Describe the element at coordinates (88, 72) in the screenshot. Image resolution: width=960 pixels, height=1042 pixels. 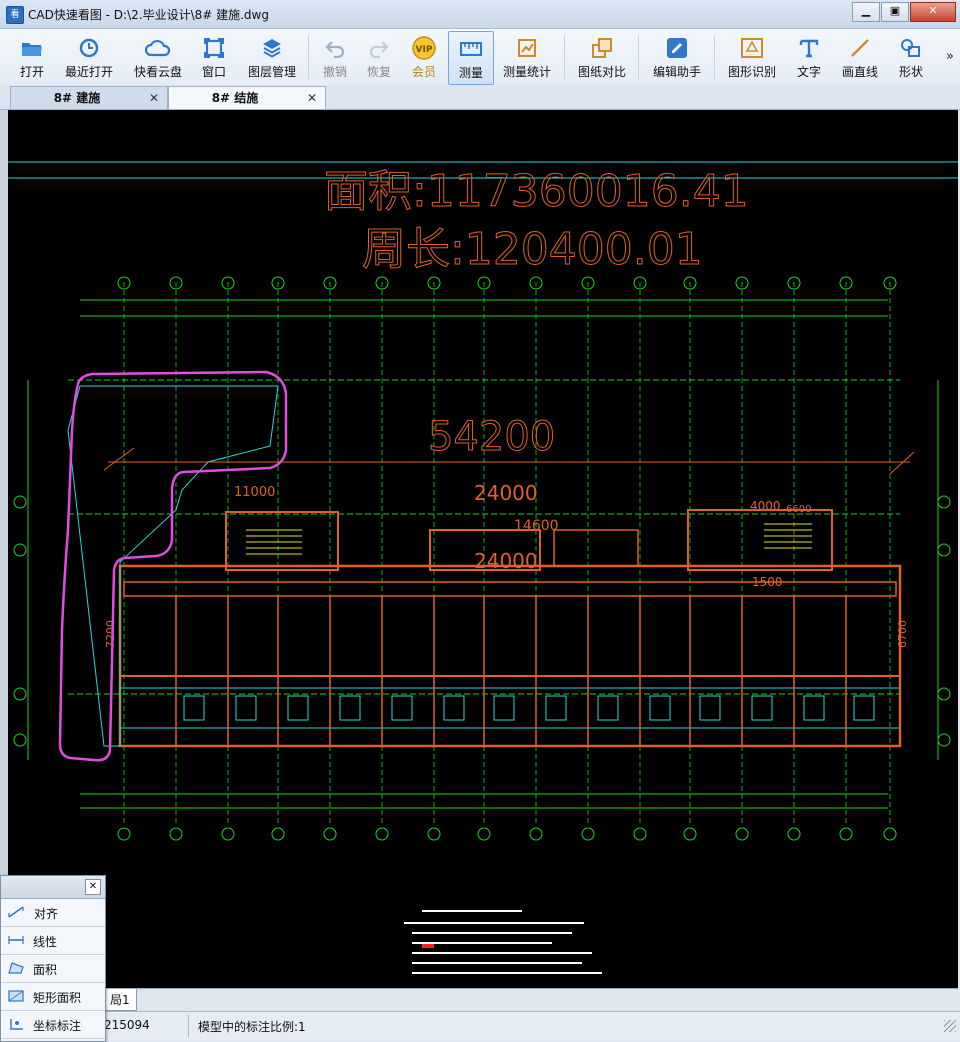
I see `recent-label: 最近打开` at that location.